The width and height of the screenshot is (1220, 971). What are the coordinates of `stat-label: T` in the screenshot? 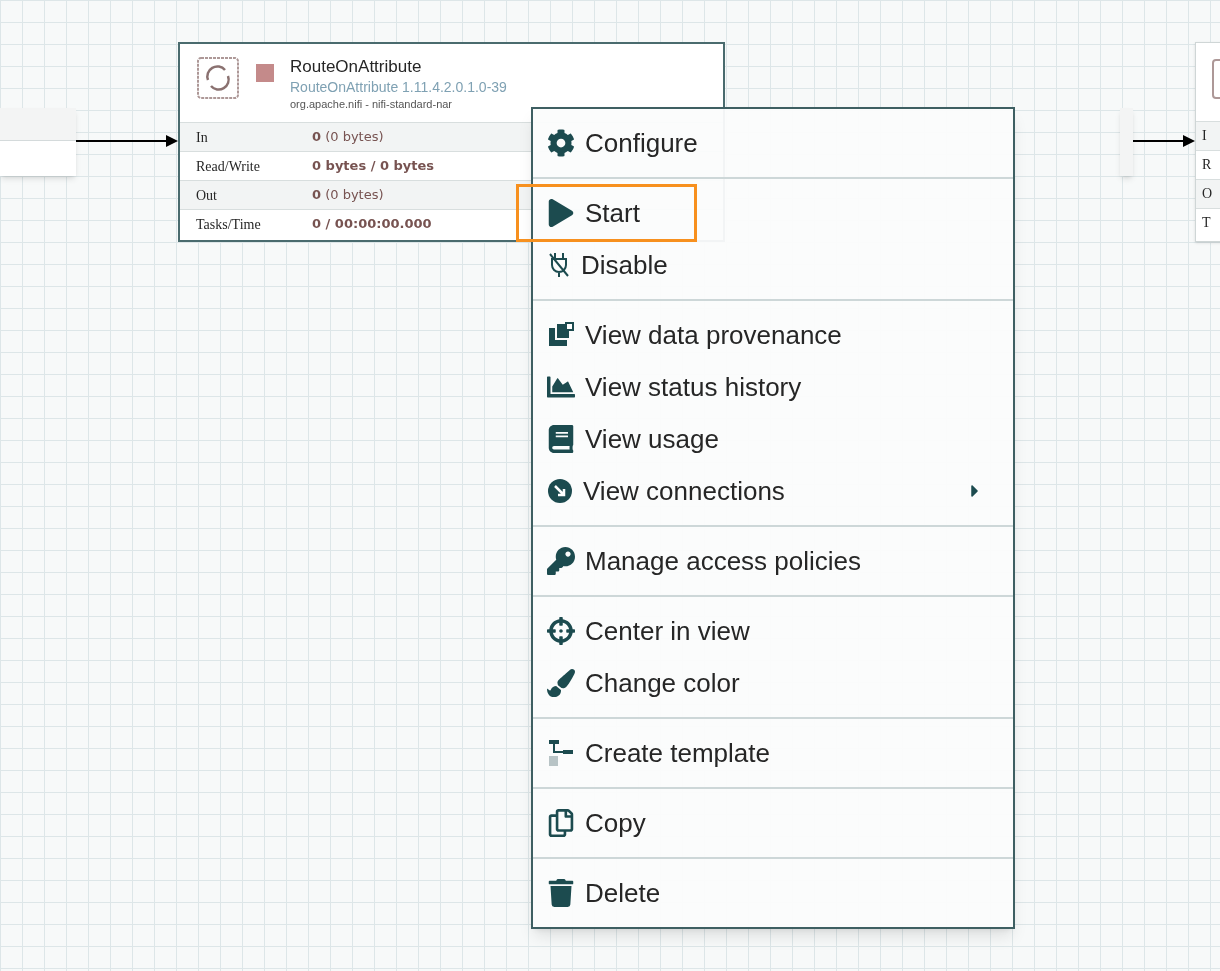 It's located at (1206, 222).